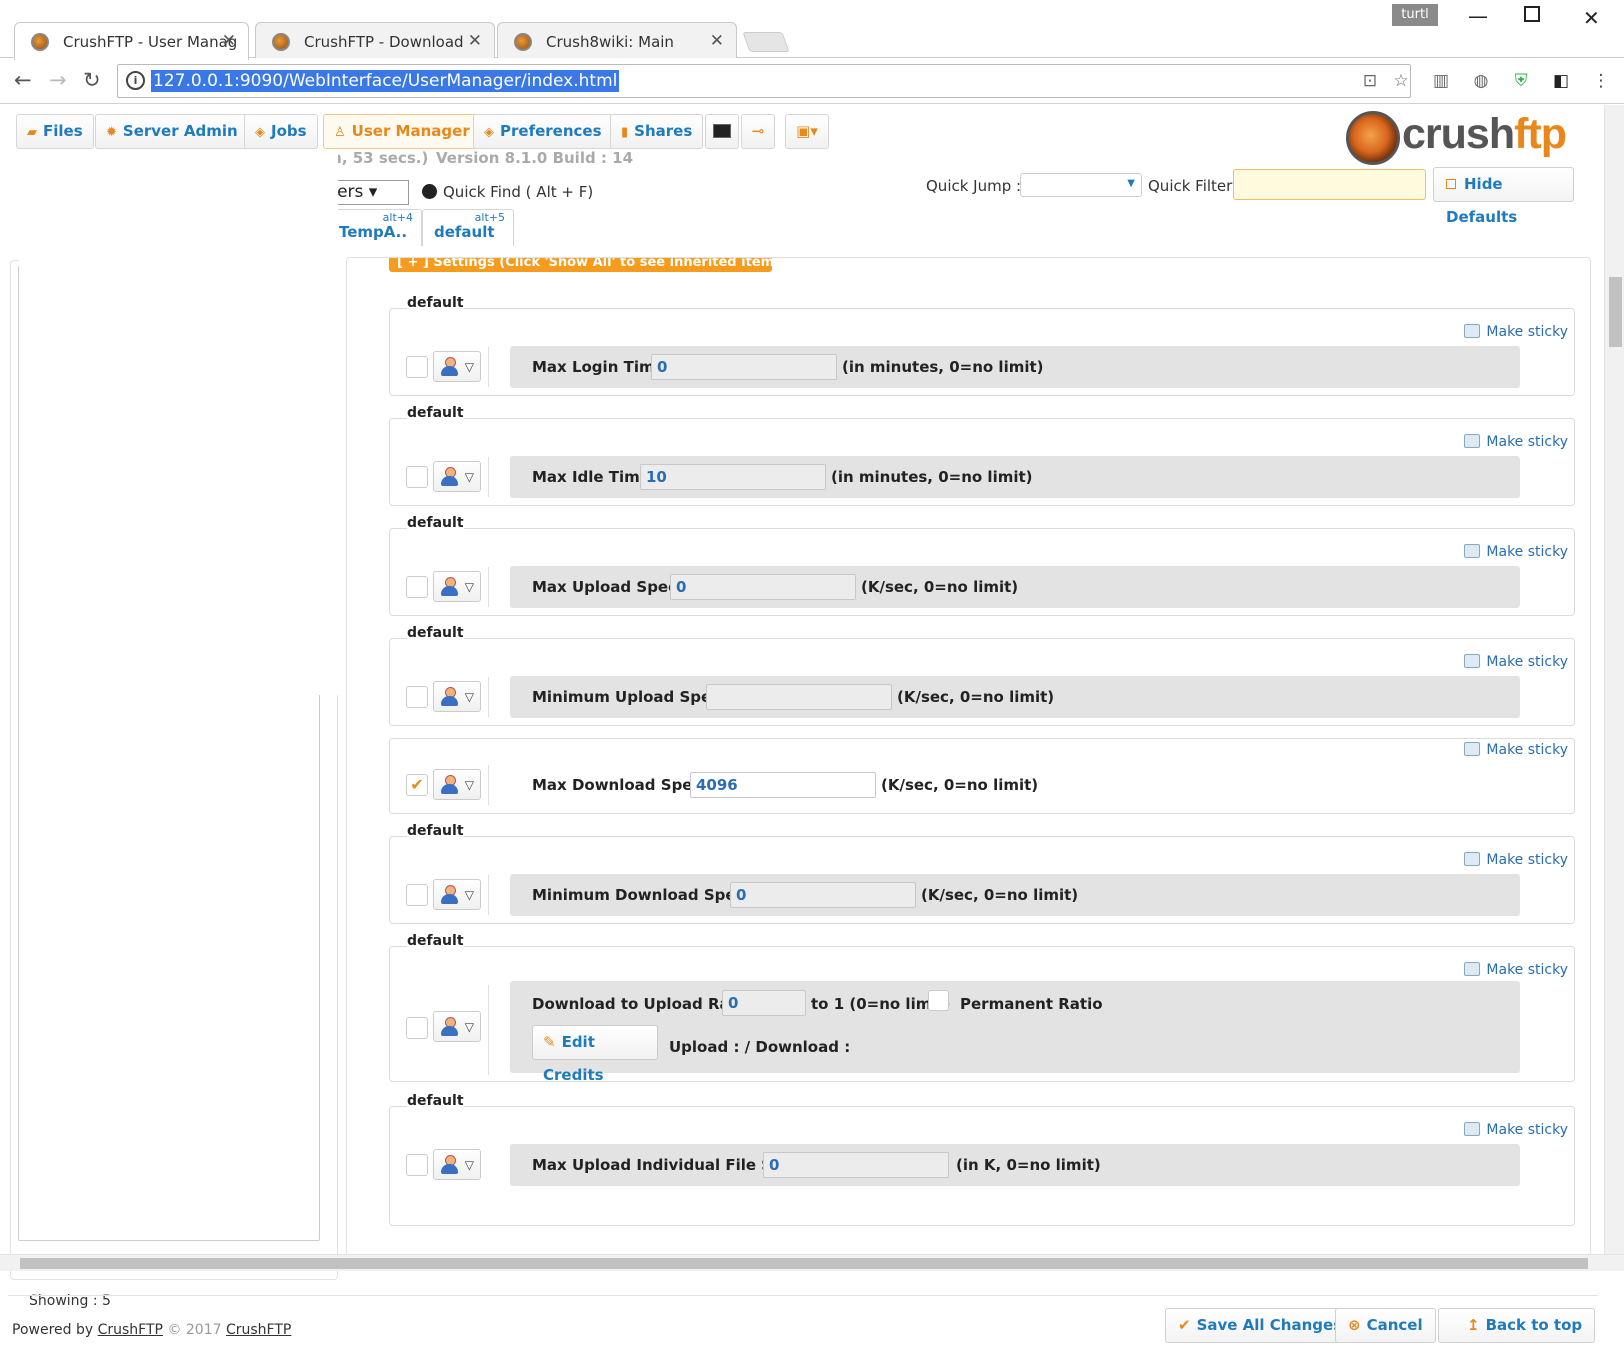 This screenshot has width=1624, height=1353. What do you see at coordinates (375, 40) in the screenshot?
I see `browser-tab-download: CrushFTP - Download ✕` at bounding box center [375, 40].